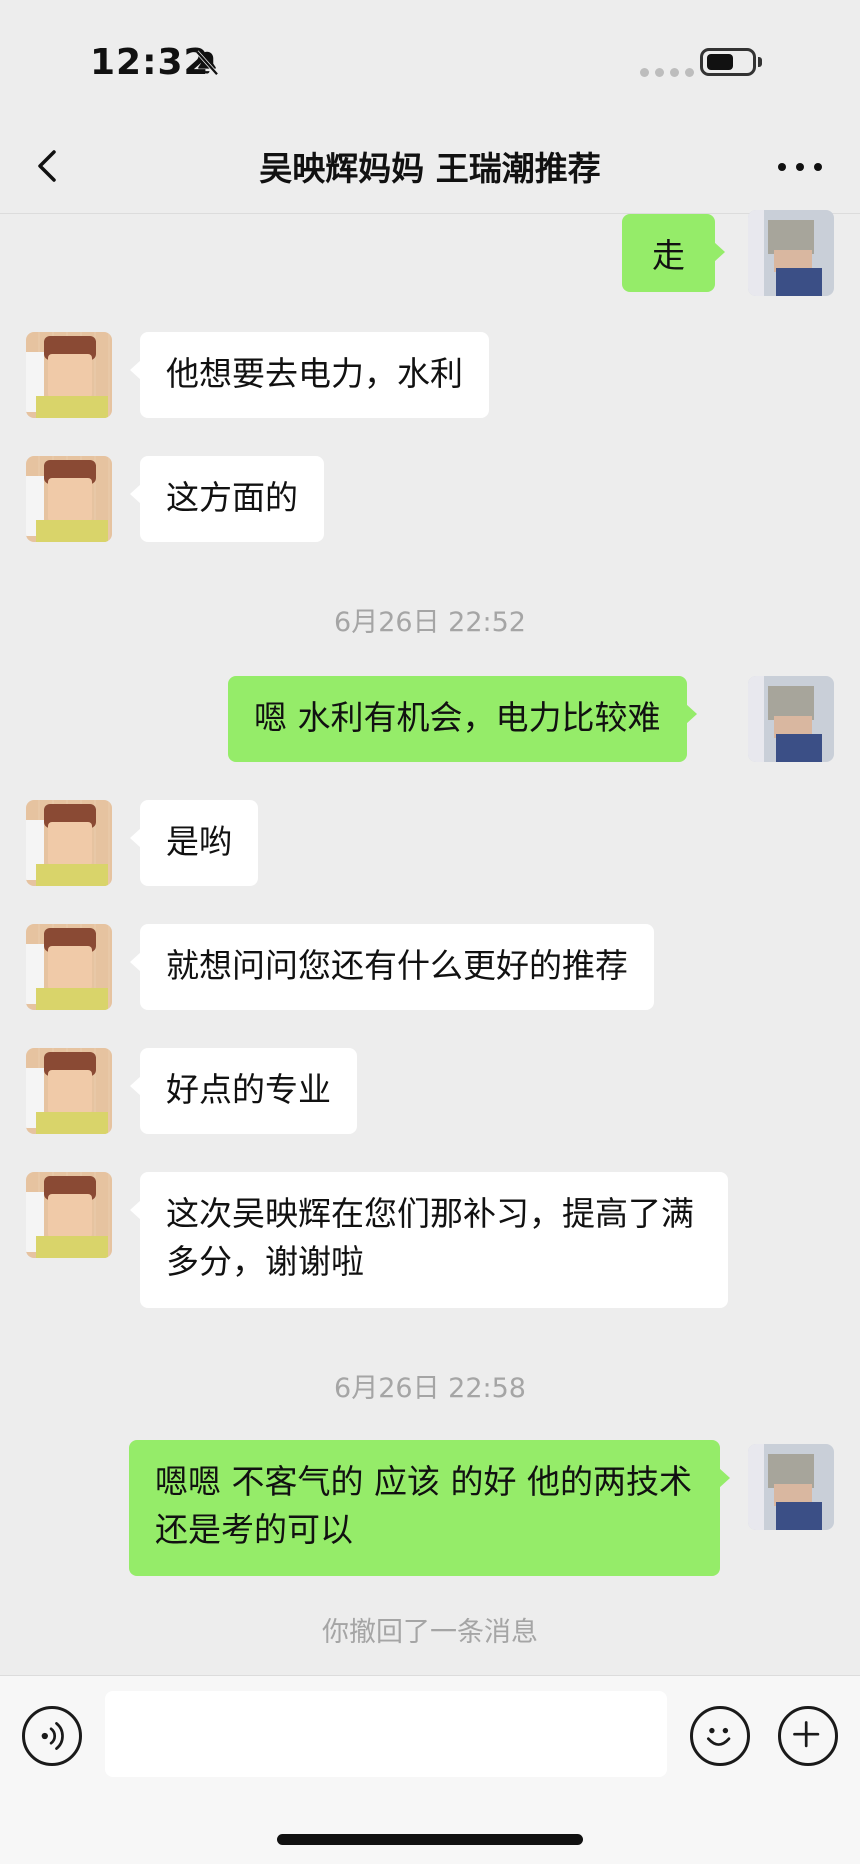 Image resolution: width=860 pixels, height=1864 pixels. Describe the element at coordinates (728, 62) in the screenshot. I see `battery-icon` at that location.